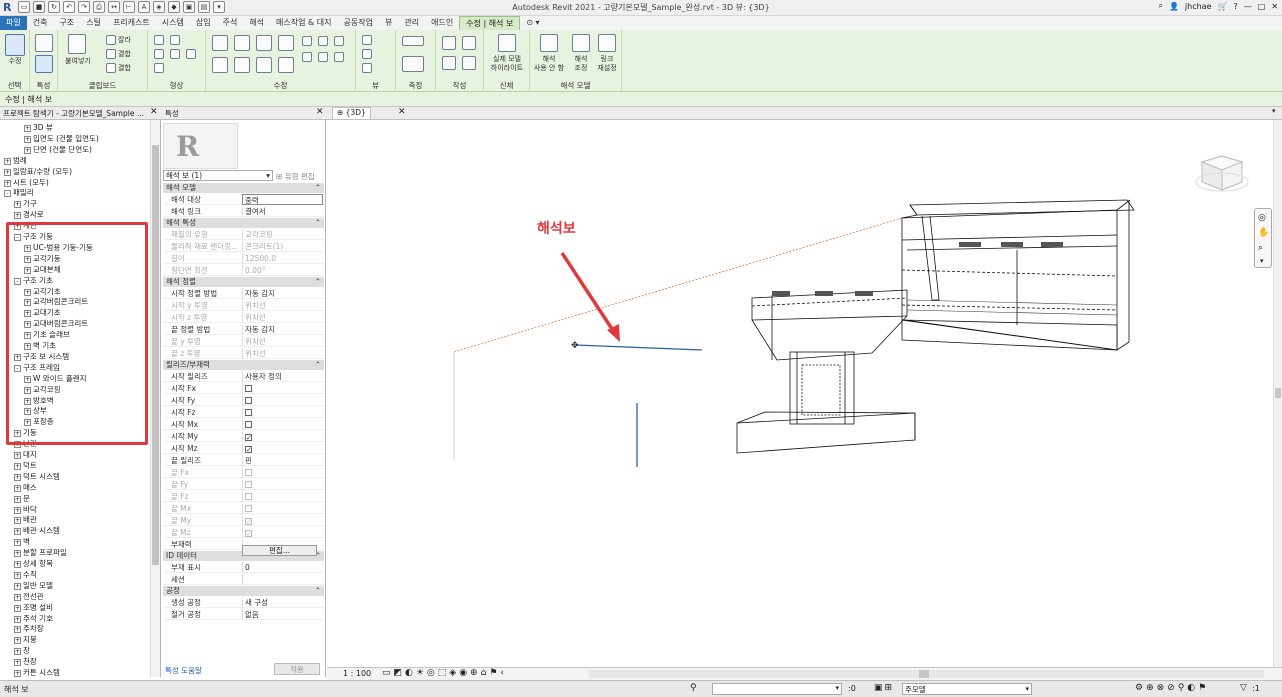  Describe the element at coordinates (295, 176) in the screenshot. I see `edit-type-link: ⊞ 유형 편집` at that location.